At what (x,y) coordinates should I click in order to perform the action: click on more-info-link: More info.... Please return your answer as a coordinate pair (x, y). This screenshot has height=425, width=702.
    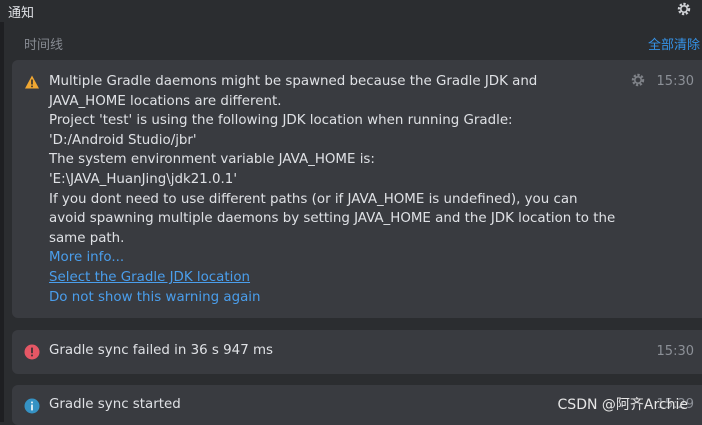
    Looking at the image, I should click on (344, 258).